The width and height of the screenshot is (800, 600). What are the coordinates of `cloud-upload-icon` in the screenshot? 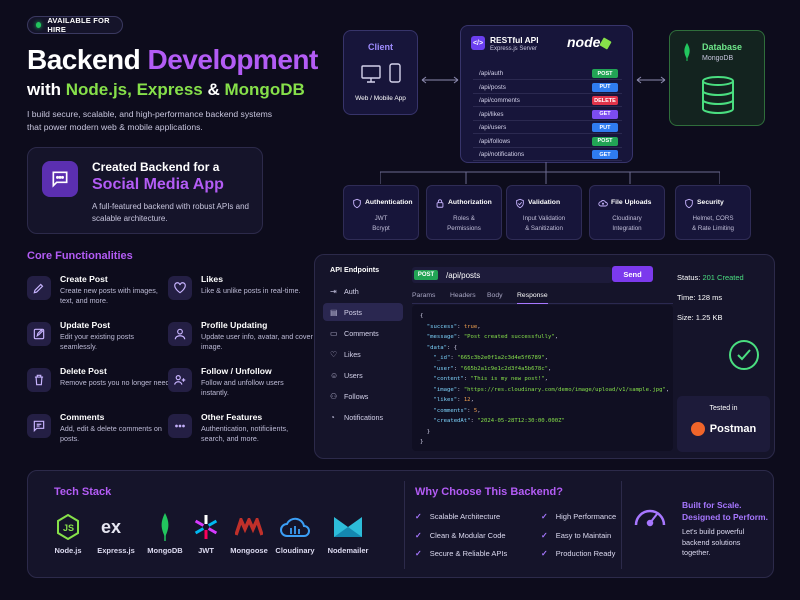 It's located at (603, 205).